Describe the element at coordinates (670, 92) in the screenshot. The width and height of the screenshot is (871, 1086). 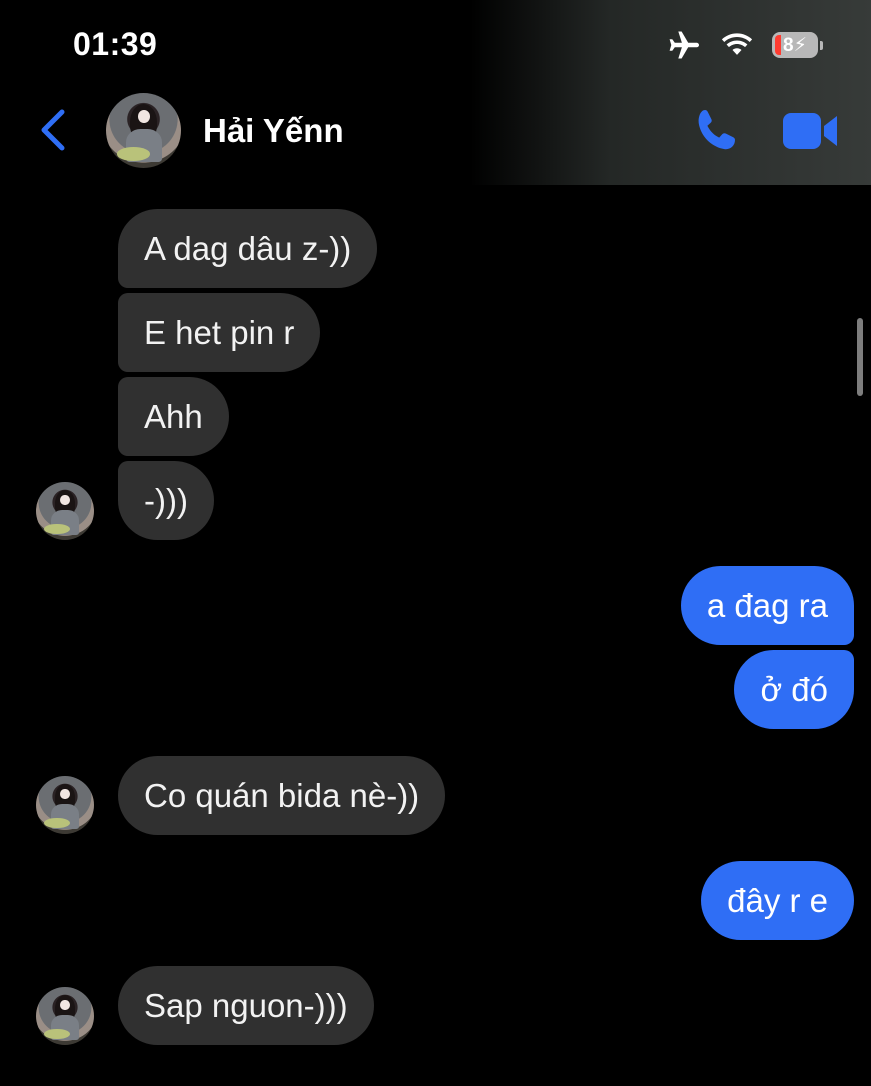
I see `header-blur` at that location.